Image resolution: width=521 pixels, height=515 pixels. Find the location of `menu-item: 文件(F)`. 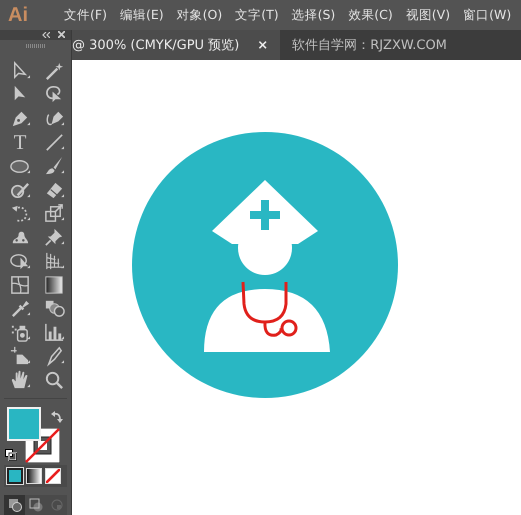

menu-item: 文件(F) is located at coordinates (85, 15).